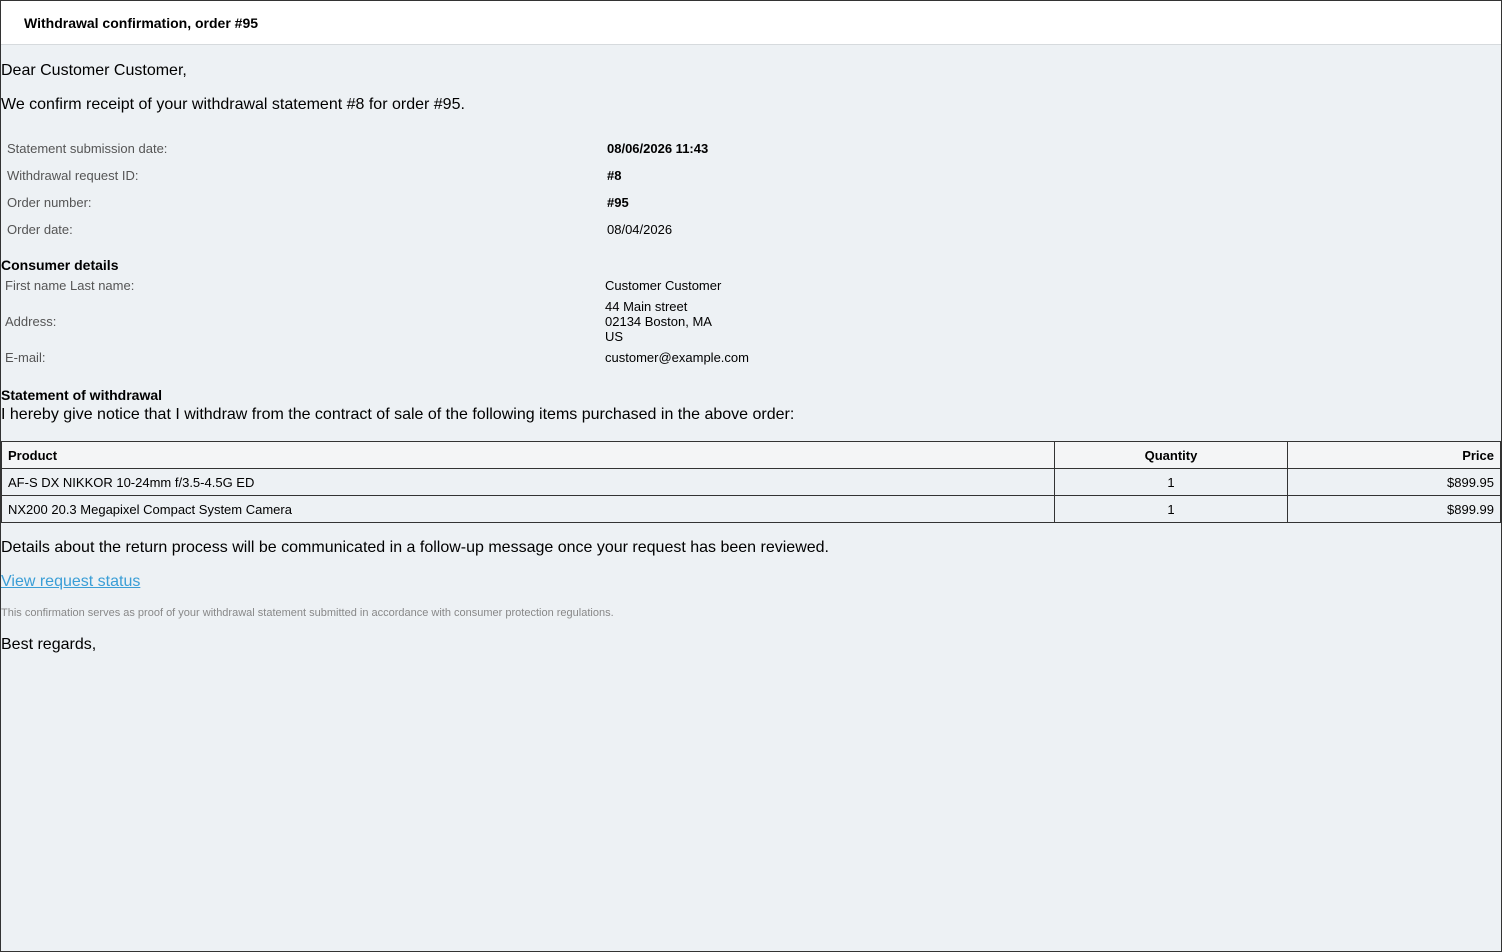  Describe the element at coordinates (528, 455) in the screenshot. I see `column-header-product: Product` at that location.